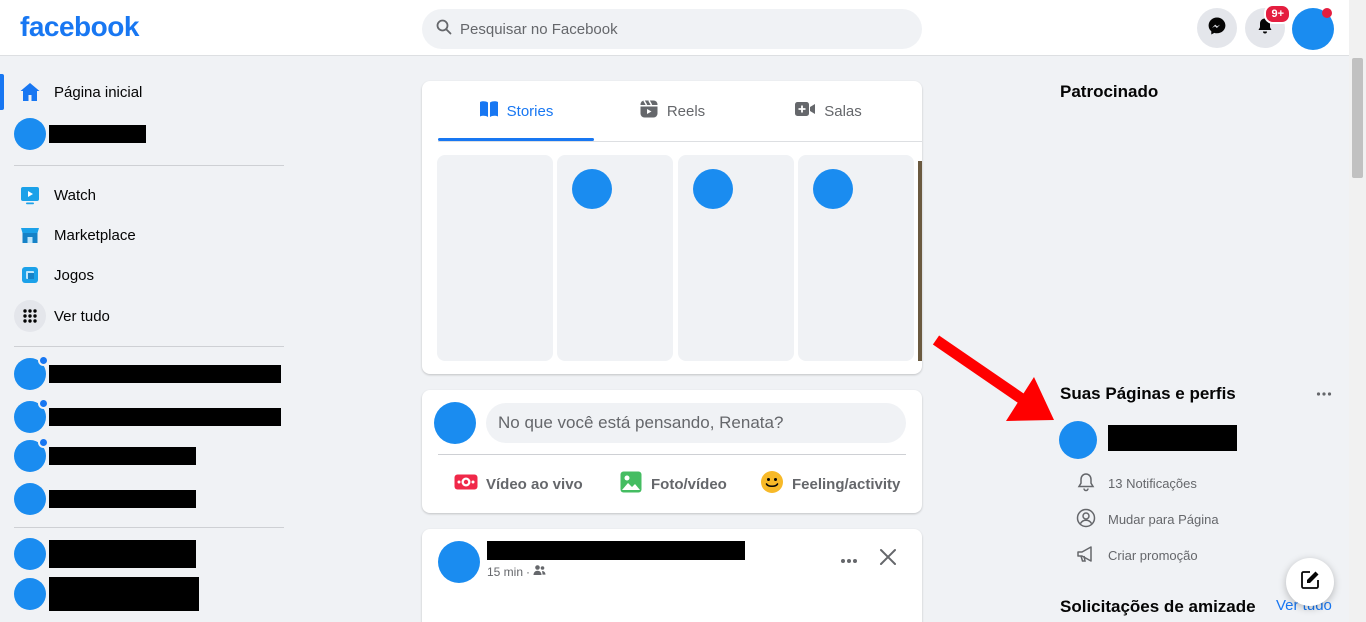 The width and height of the screenshot is (1366, 622). I want to click on redacted-page-name, so click(1172, 438).